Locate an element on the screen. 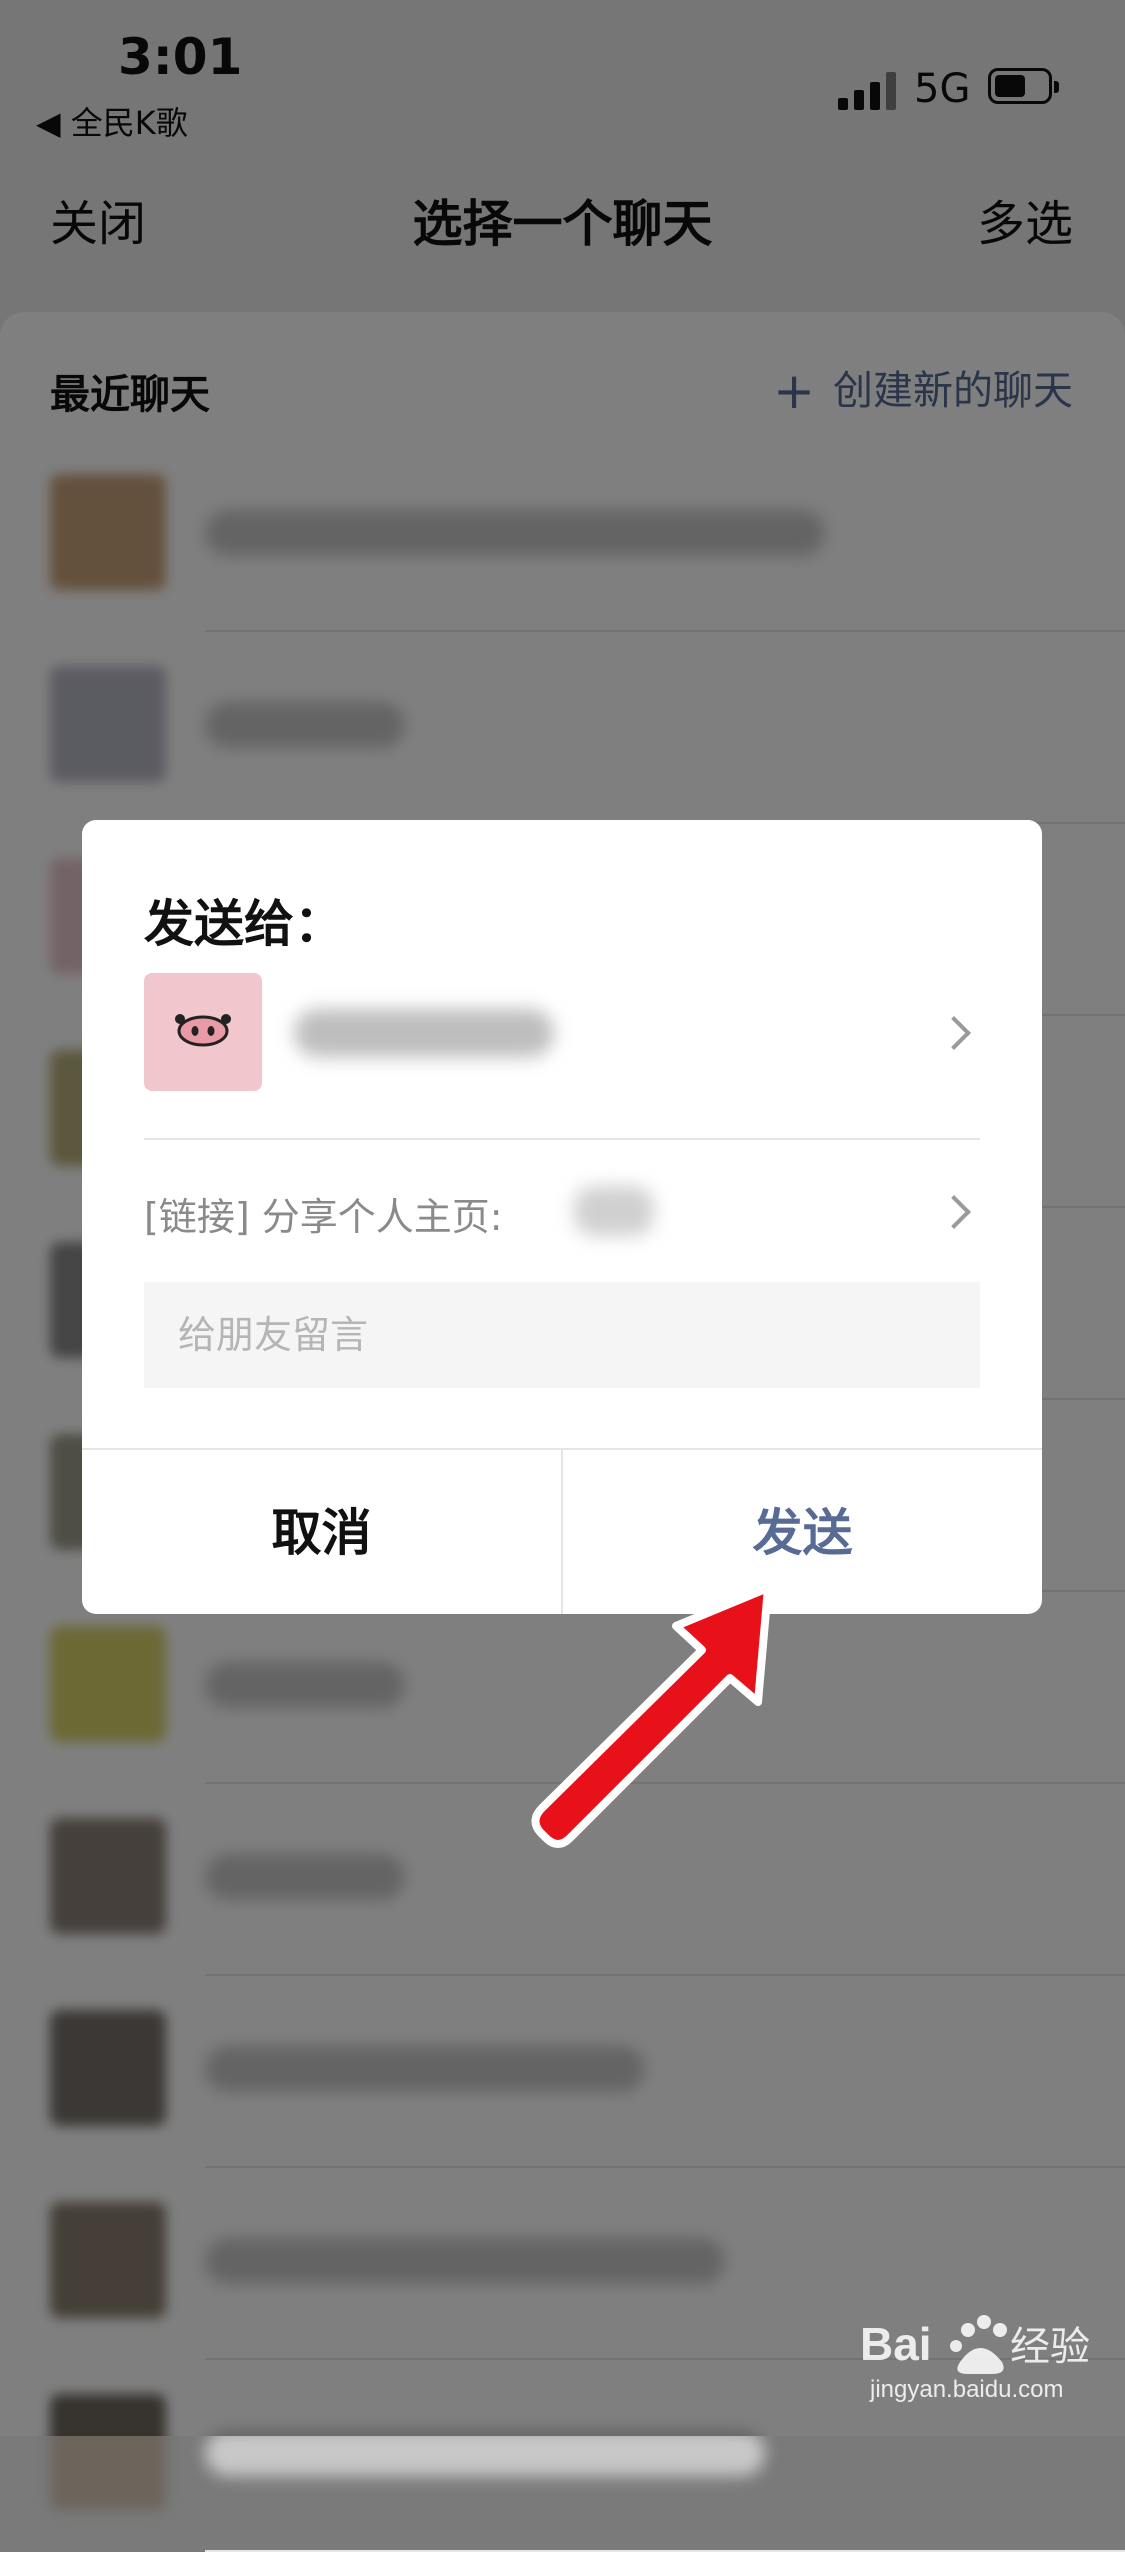 This screenshot has height=2552, width=1125. watermark-url: jingyan.baidu.com is located at coordinates (967, 2389).